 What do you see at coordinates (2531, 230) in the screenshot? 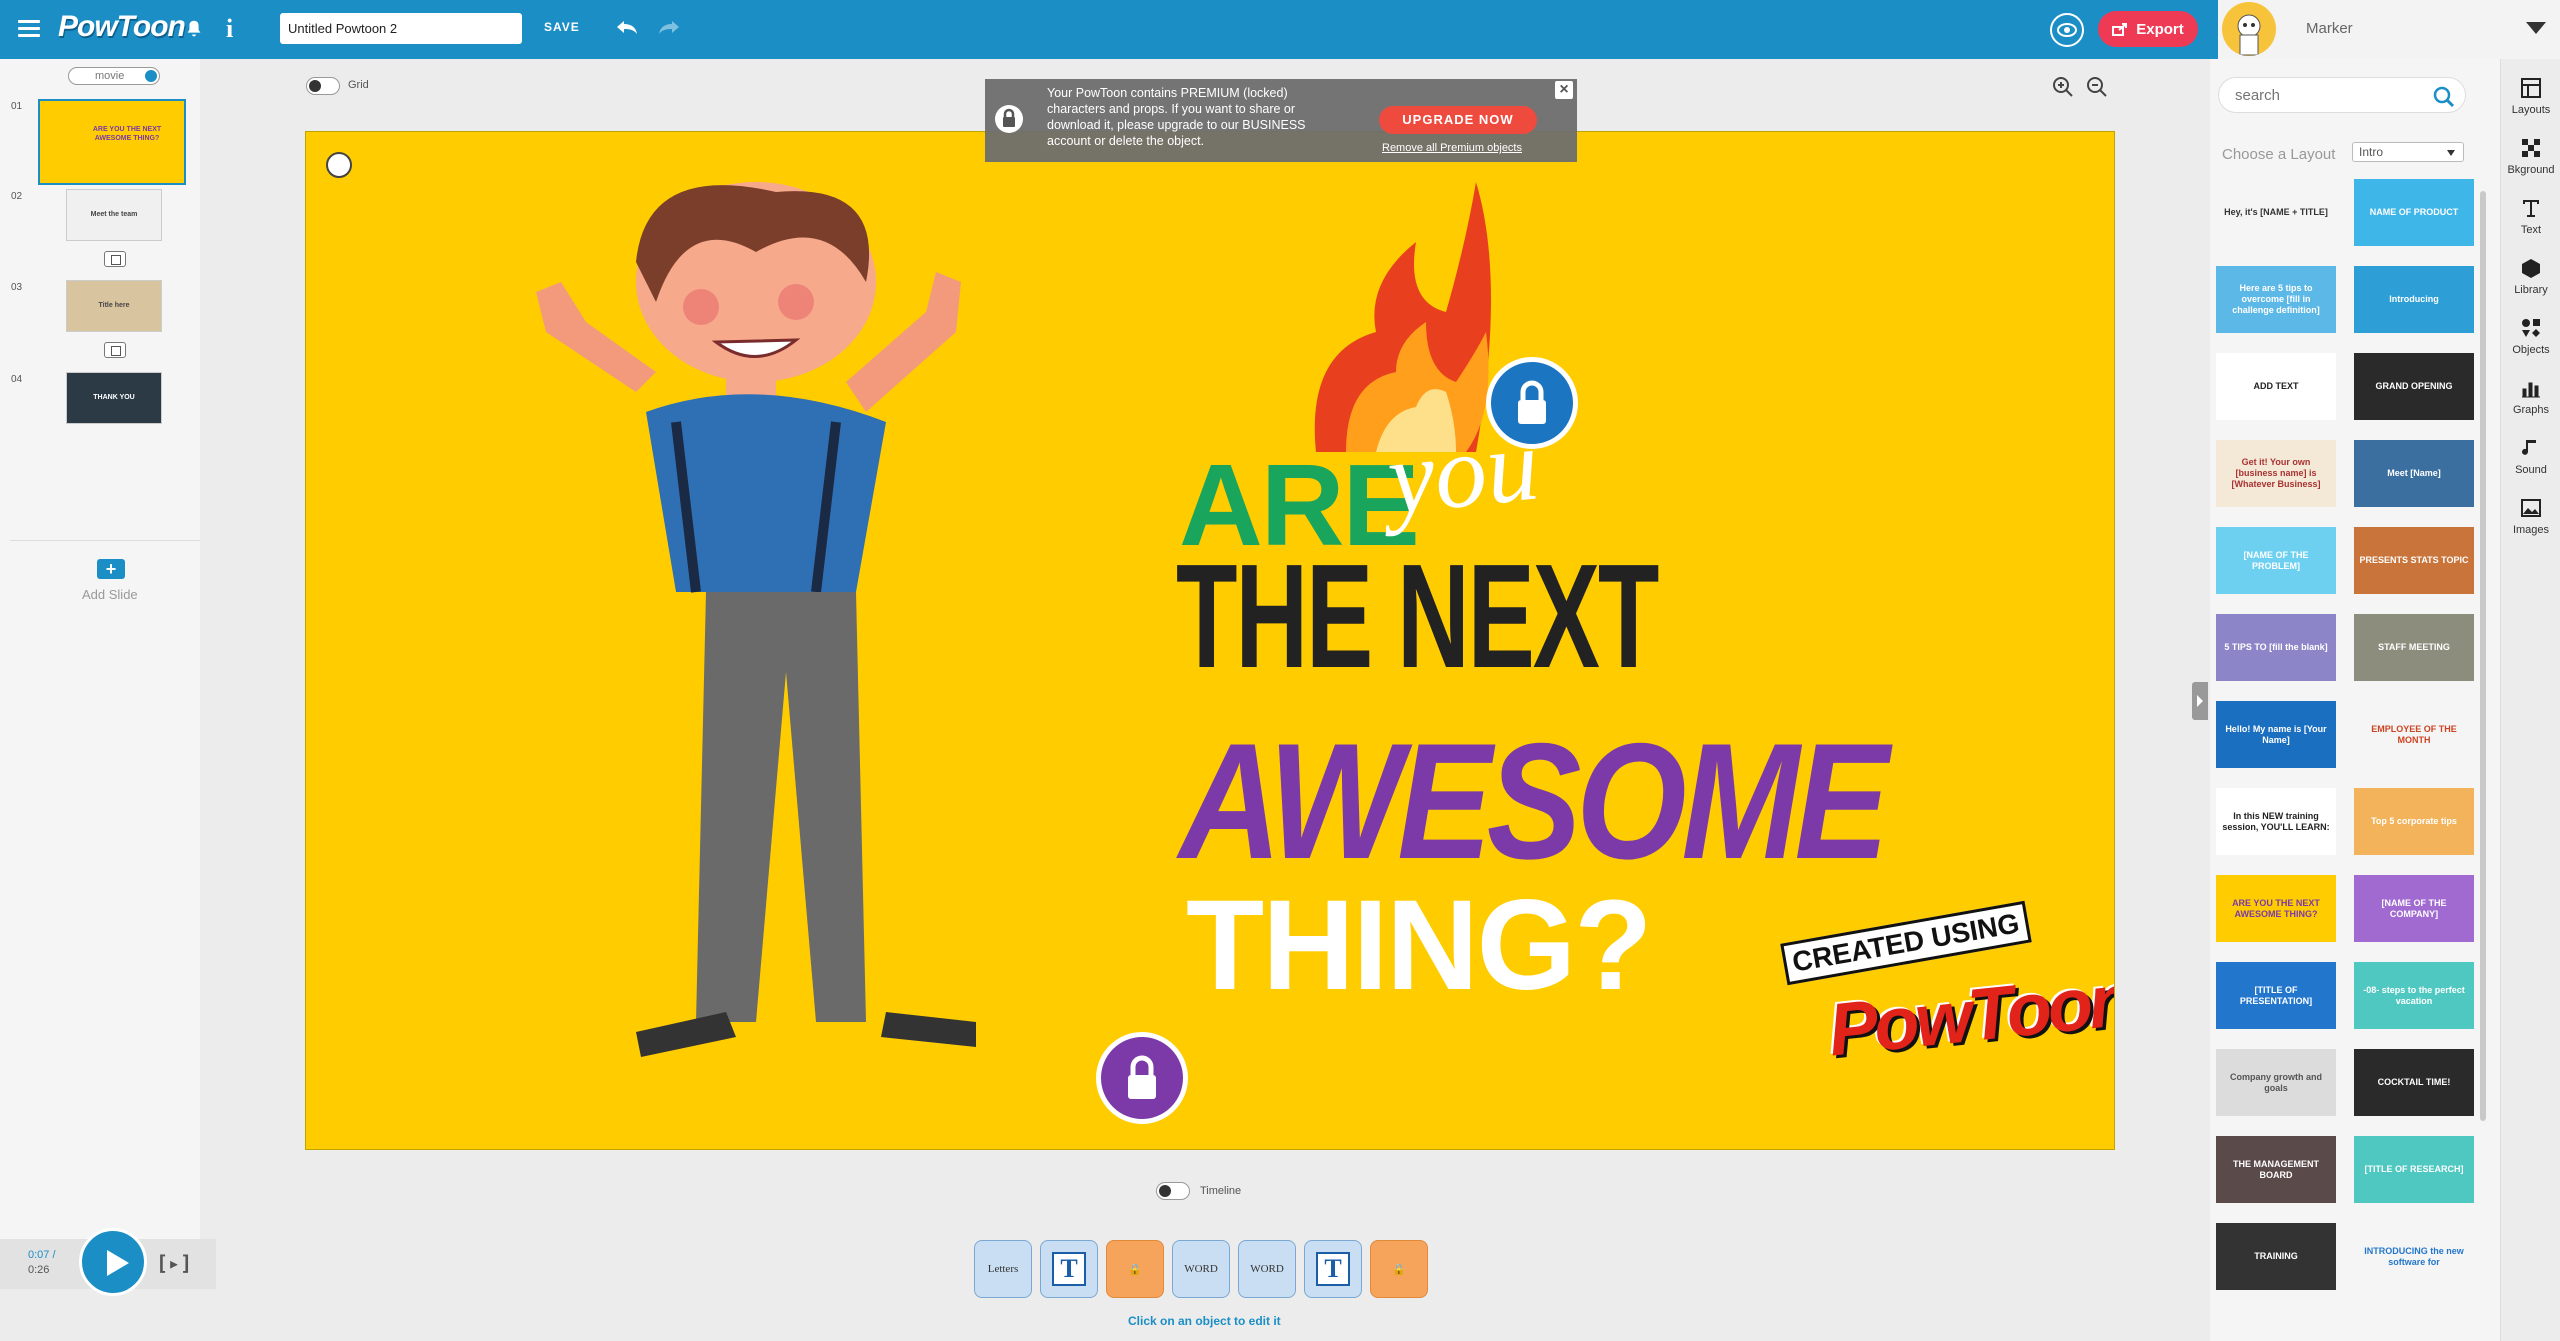
I see `tool-label: Text` at bounding box center [2531, 230].